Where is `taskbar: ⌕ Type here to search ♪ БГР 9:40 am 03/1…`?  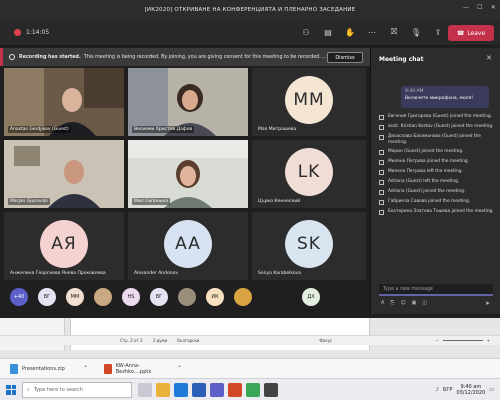
taskbar: ⌕ Type here to search ♪ БГР 9:40 am 03/1… is located at coordinates (250, 389).